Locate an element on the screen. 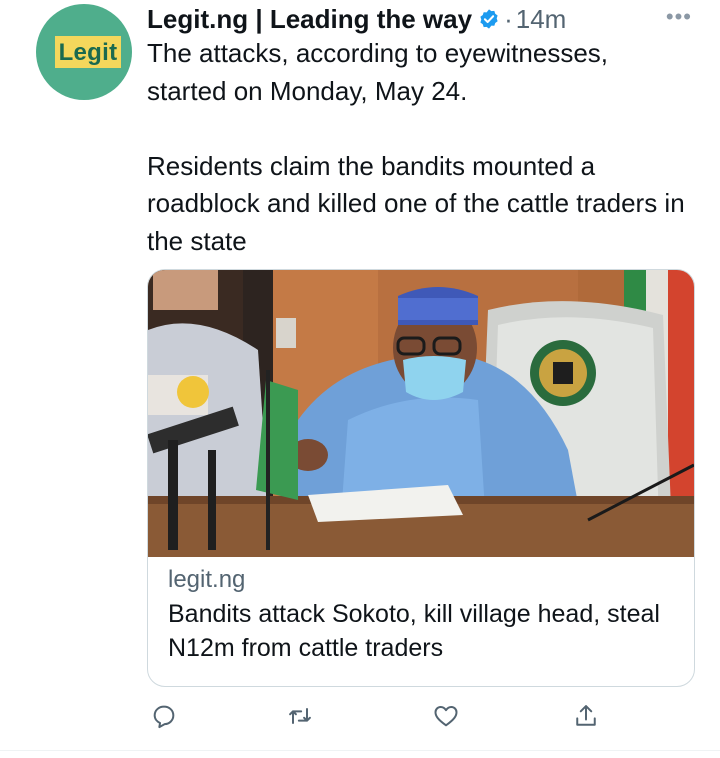  author-name: Legit.ng | Leading the way is located at coordinates (309, 19).